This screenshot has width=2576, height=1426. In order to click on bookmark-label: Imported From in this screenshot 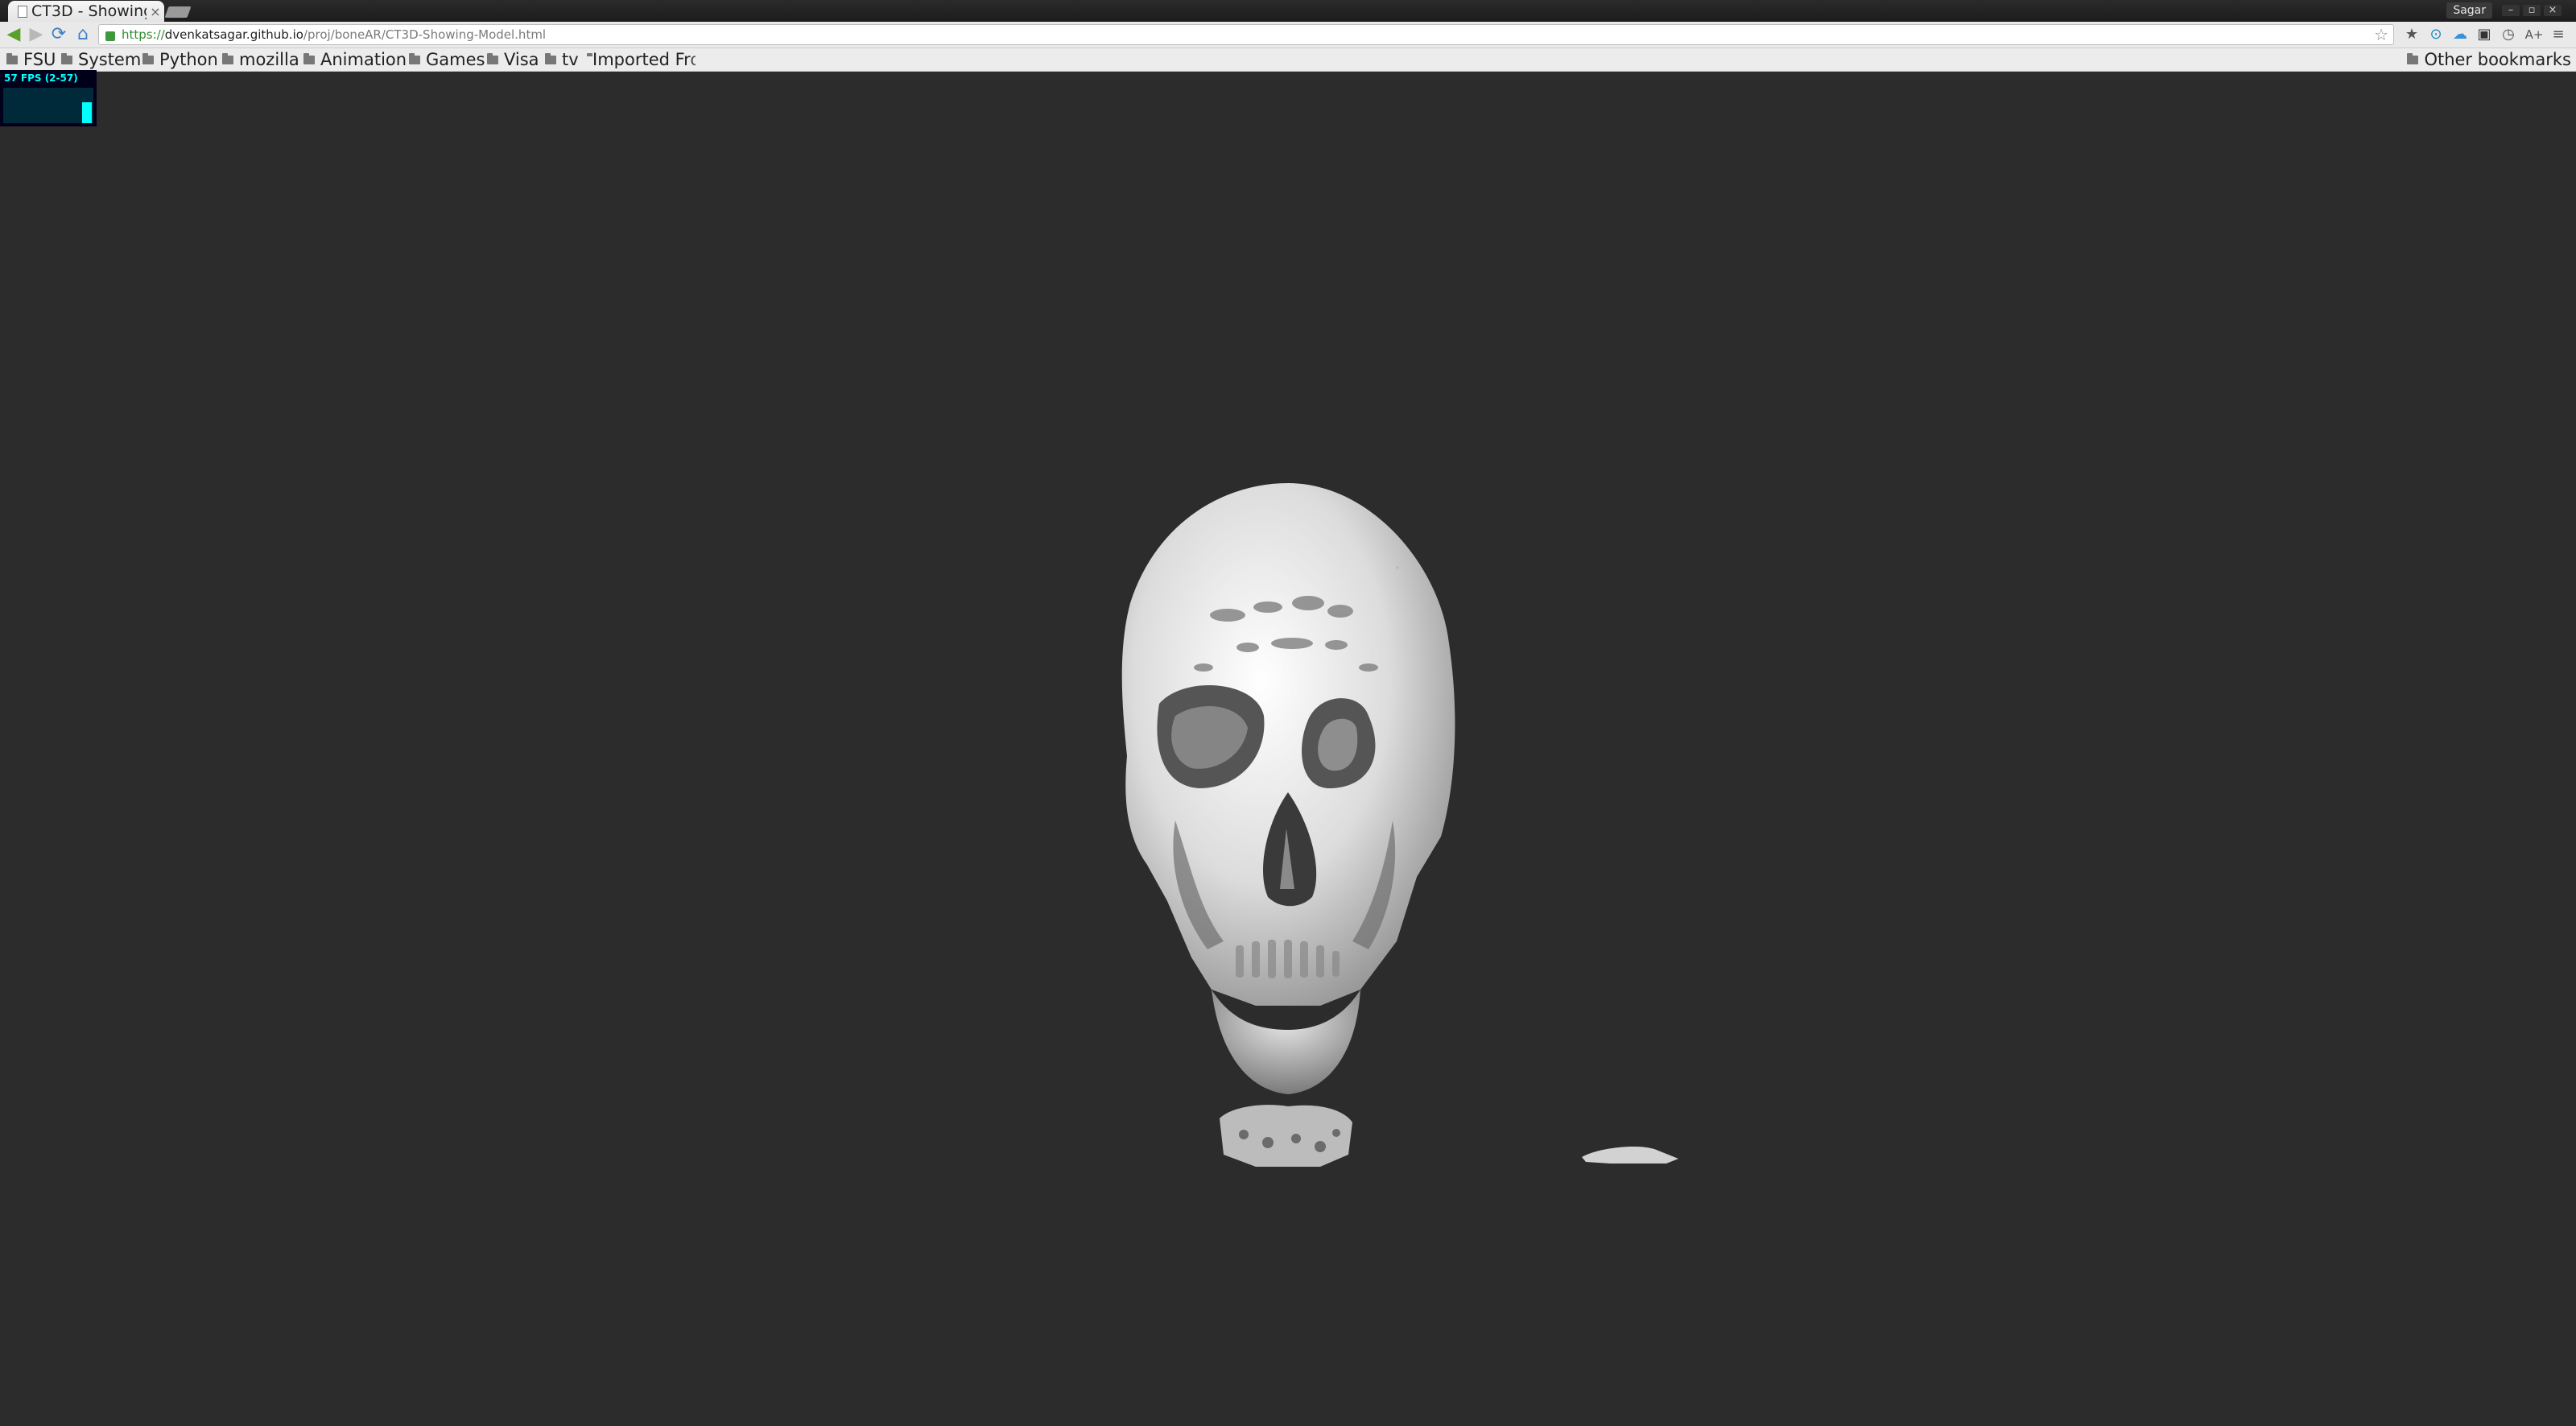, I will do `click(644, 59)`.